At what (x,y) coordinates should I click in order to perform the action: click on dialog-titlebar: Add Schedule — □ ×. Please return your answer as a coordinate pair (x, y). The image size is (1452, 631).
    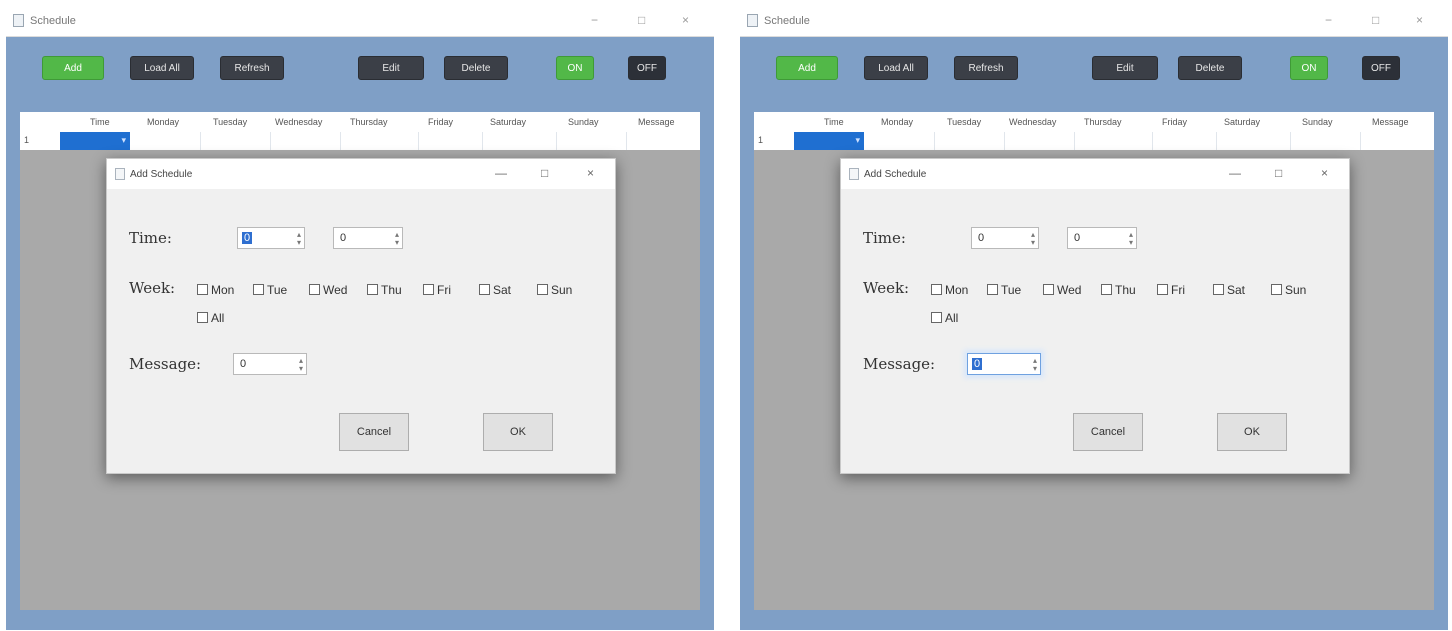
    Looking at the image, I should click on (1095, 174).